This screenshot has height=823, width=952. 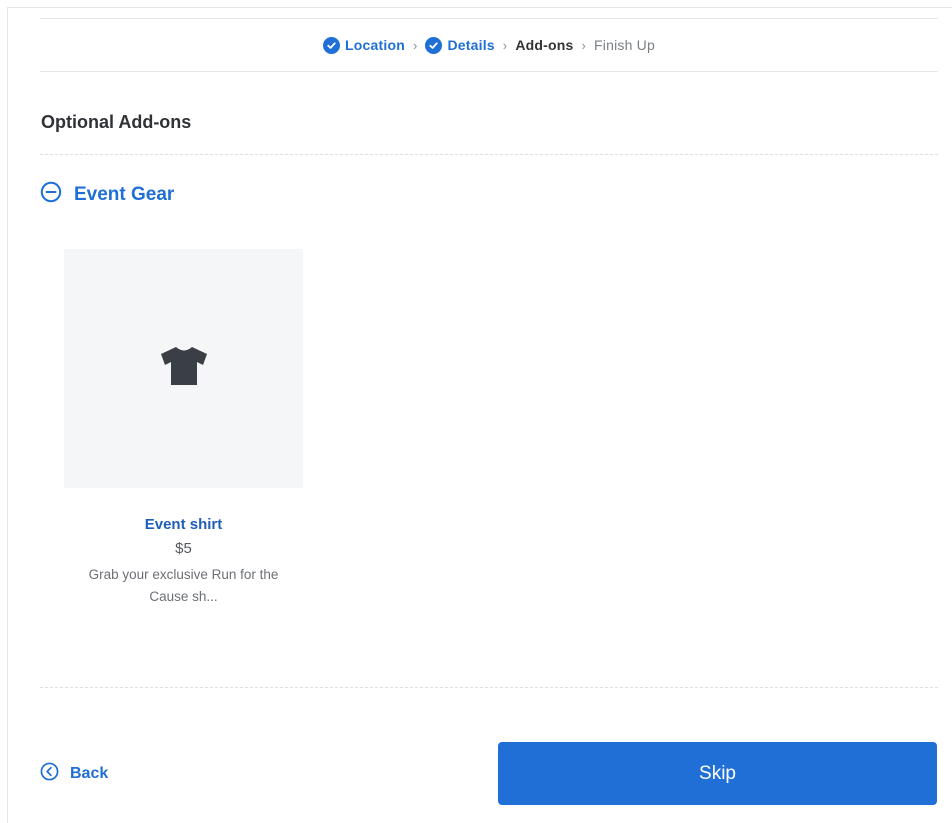 I want to click on step-label: Add-ons, so click(x=544, y=45).